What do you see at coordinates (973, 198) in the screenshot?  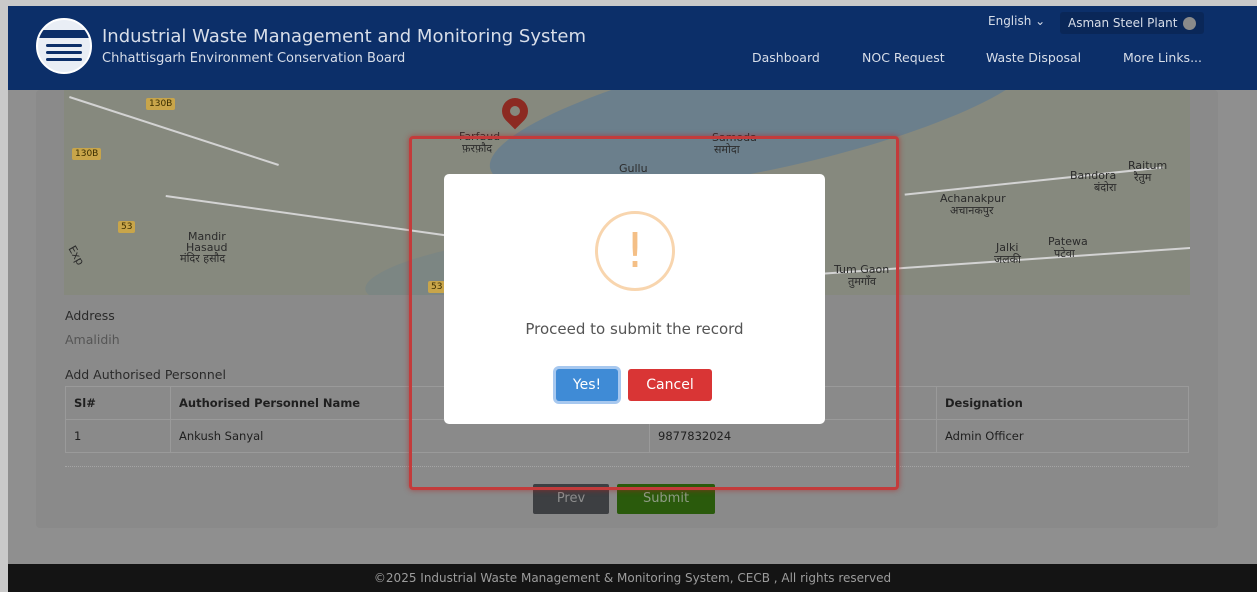 I see `map-label: Achanakpur` at bounding box center [973, 198].